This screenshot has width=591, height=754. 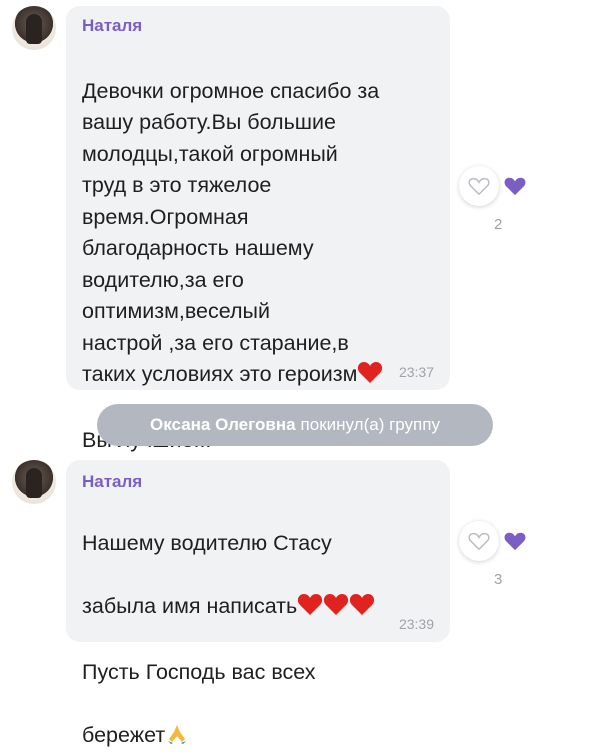 I want to click on system-notice-action: покинул(а) группу, so click(x=370, y=425).